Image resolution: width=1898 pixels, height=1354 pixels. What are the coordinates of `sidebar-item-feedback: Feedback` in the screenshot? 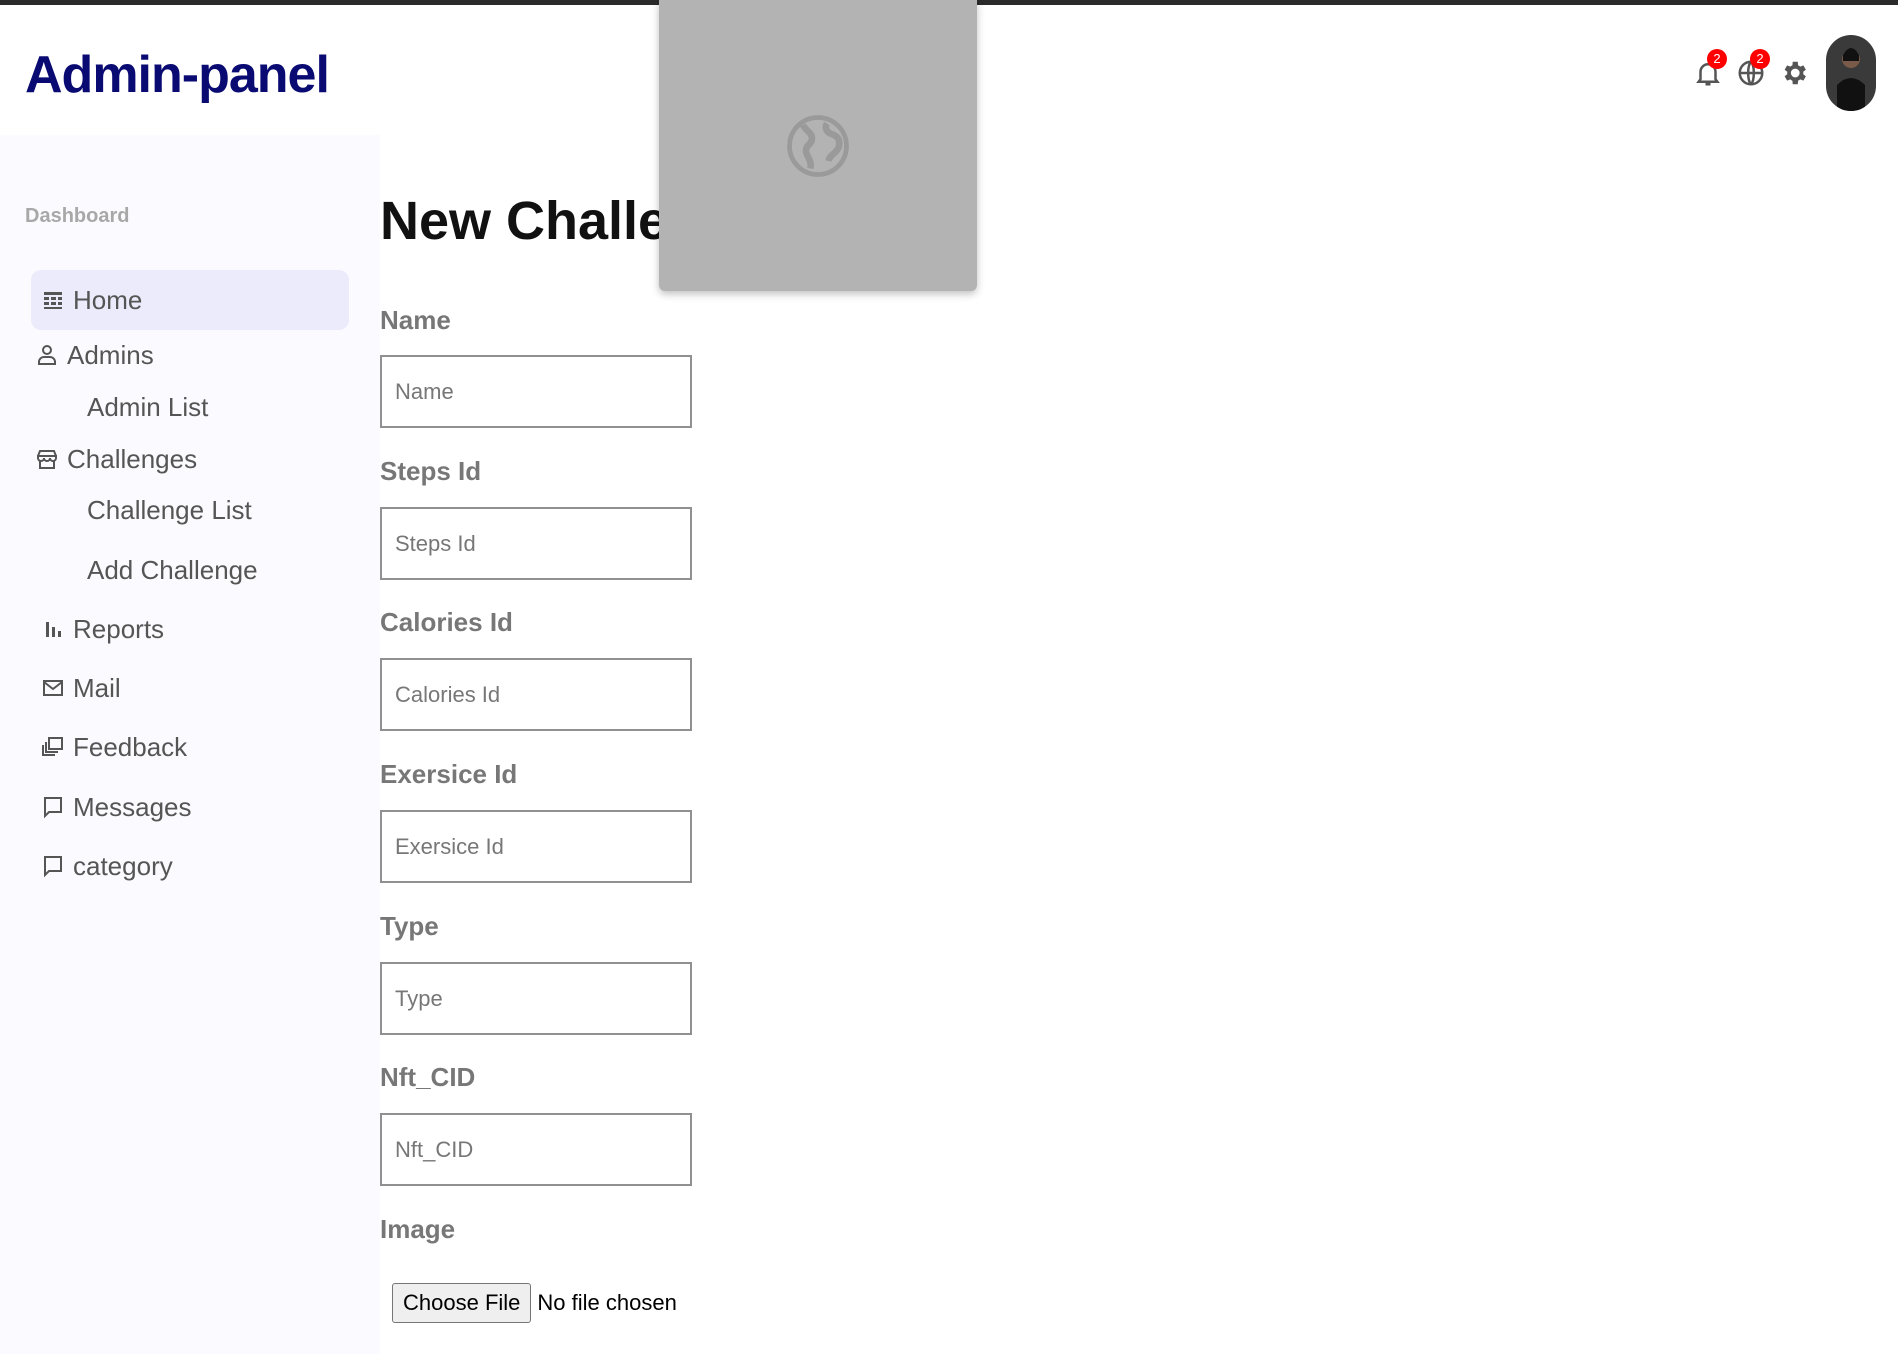 It's located at (190, 747).